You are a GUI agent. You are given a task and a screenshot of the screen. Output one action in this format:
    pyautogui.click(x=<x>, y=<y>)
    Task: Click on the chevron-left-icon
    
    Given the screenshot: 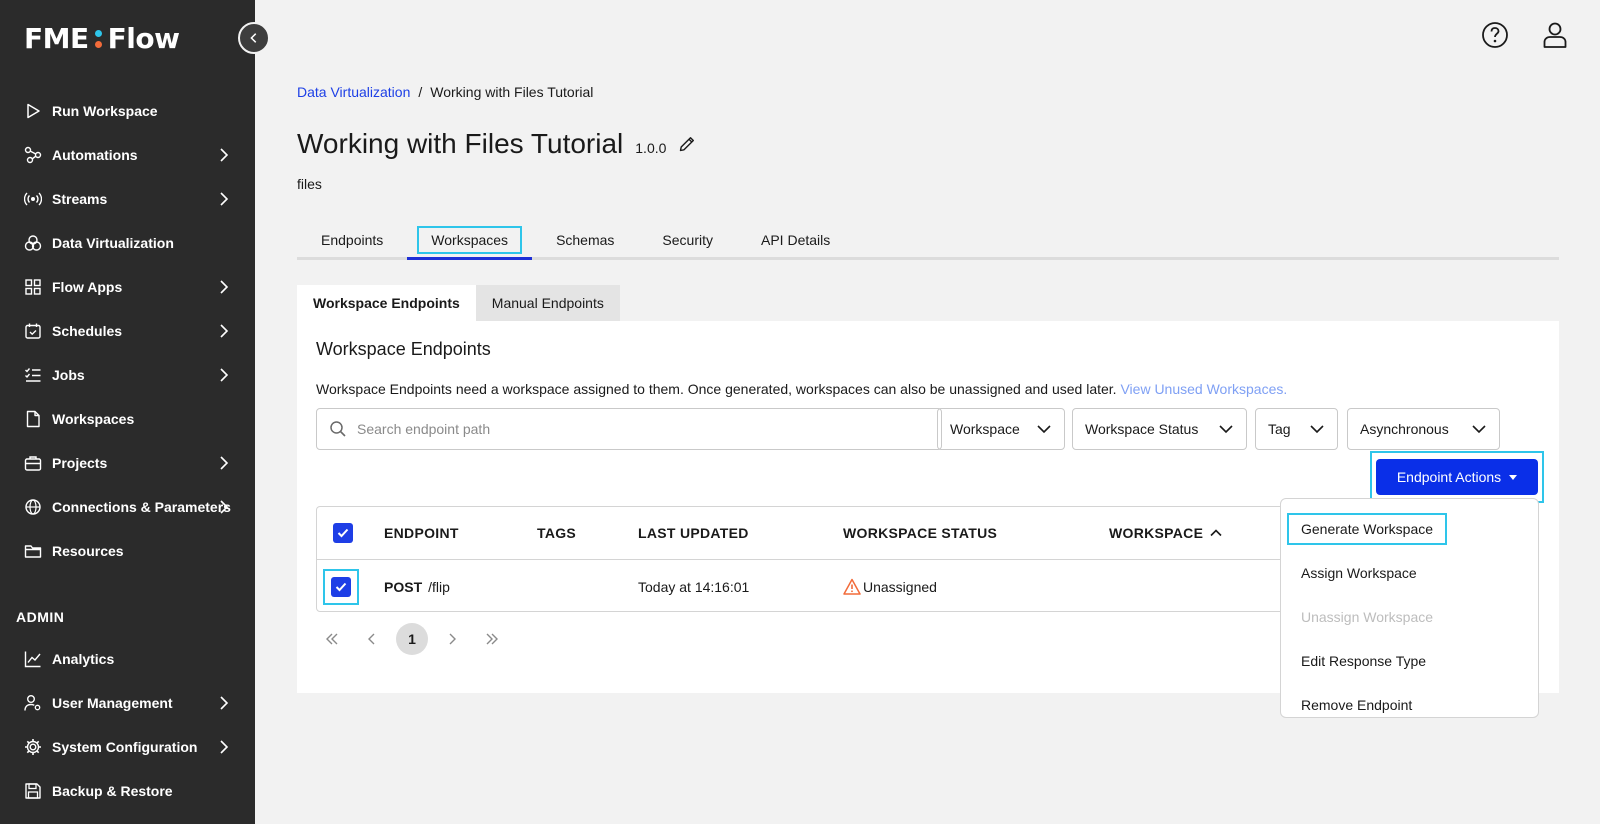 What is the action you would take?
    pyautogui.click(x=253, y=38)
    